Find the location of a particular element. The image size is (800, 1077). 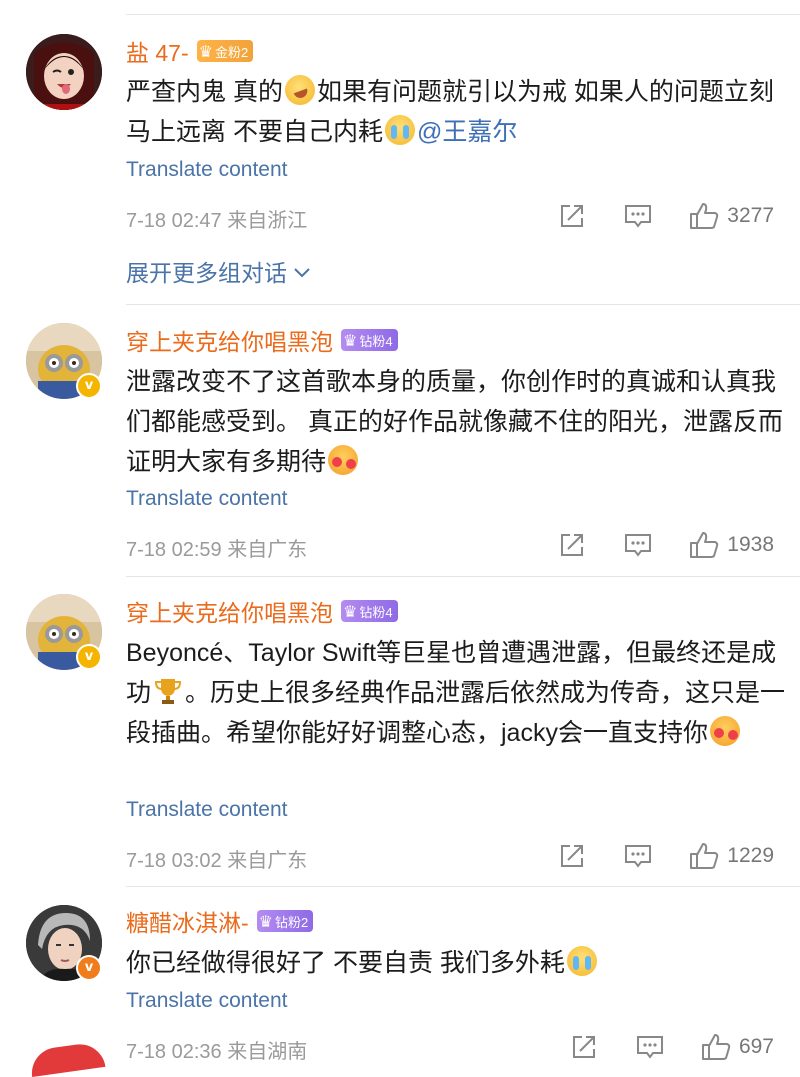

username: 糖醋冰淇淋- is located at coordinates (187, 921).